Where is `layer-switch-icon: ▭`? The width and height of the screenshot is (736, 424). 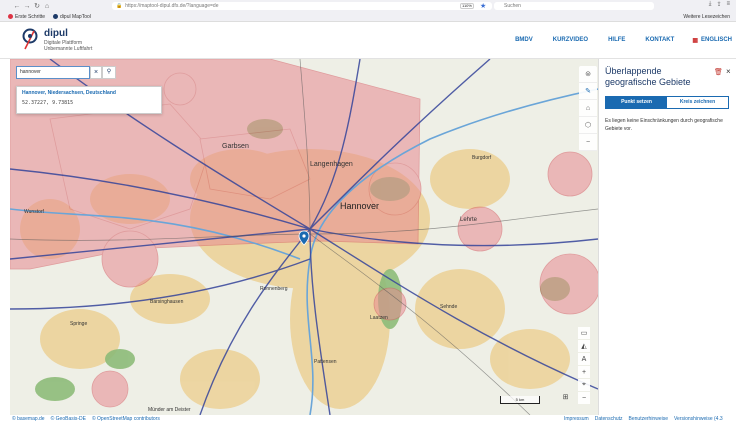 layer-switch-icon: ▭ is located at coordinates (584, 333).